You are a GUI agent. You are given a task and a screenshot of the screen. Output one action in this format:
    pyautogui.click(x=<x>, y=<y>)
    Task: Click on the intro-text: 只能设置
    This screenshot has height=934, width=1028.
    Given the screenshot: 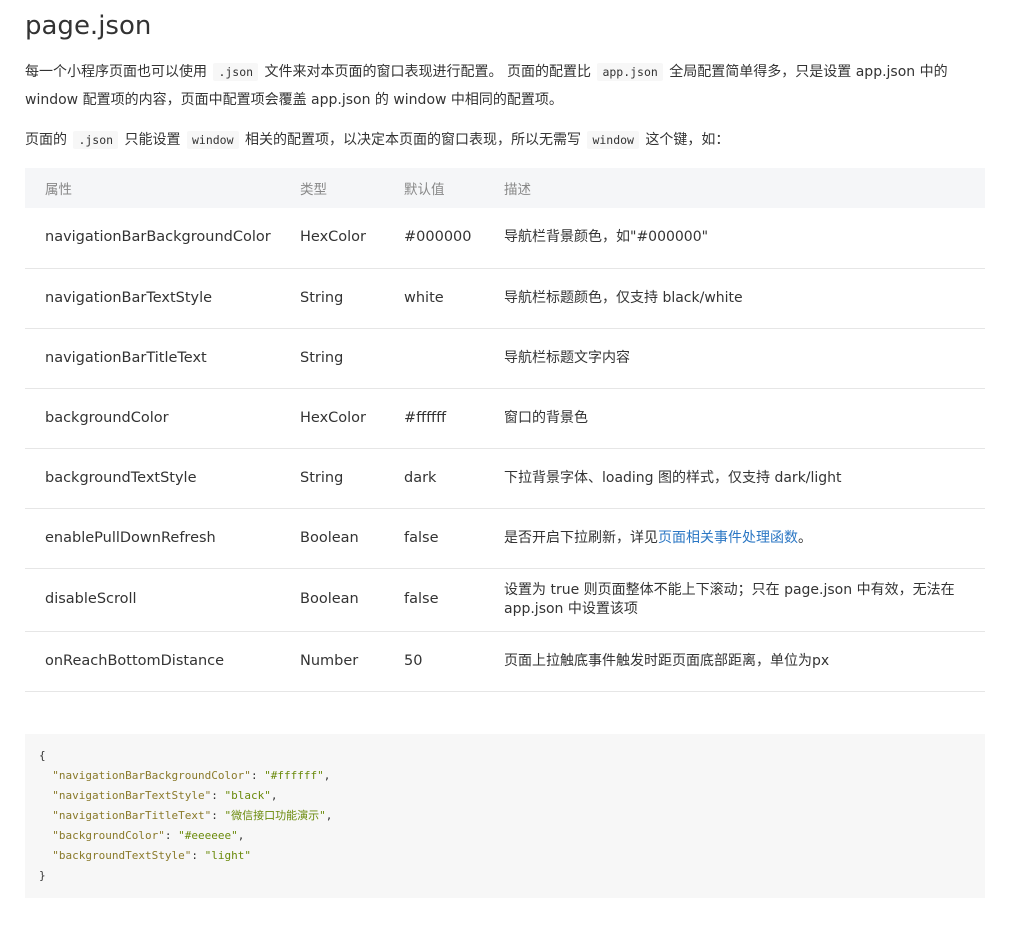 What is the action you would take?
    pyautogui.click(x=152, y=140)
    